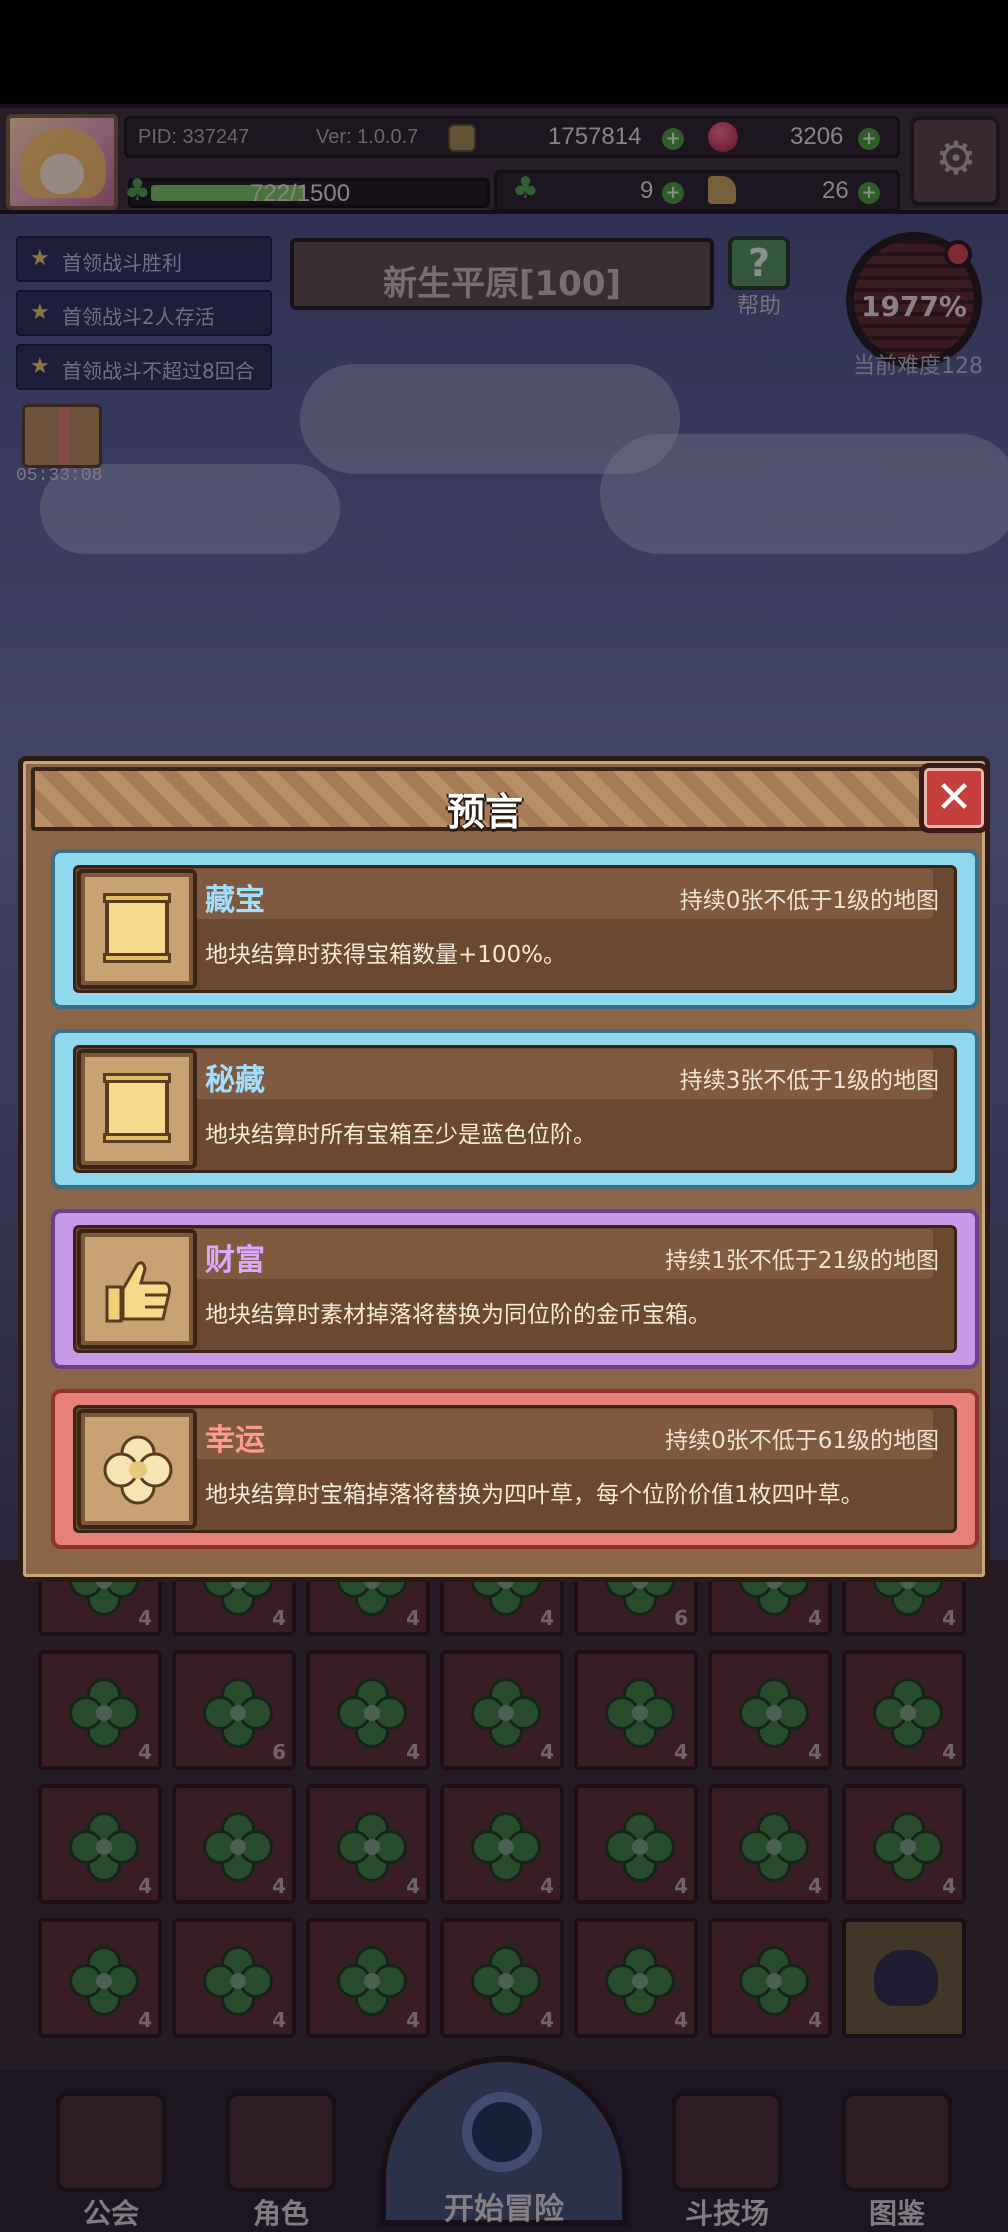  Describe the element at coordinates (869, 139) in the screenshot. I see `add-gem-icon: +` at that location.